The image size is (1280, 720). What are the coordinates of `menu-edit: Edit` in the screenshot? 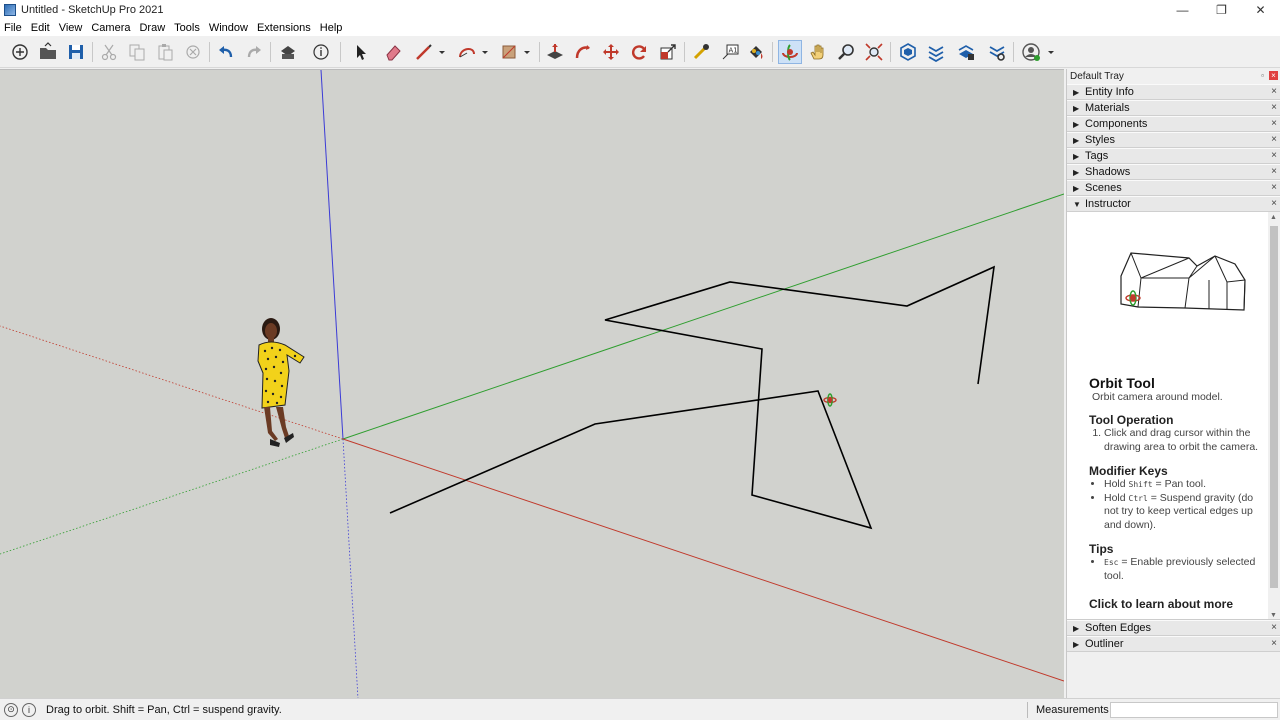 It's located at (40, 28).